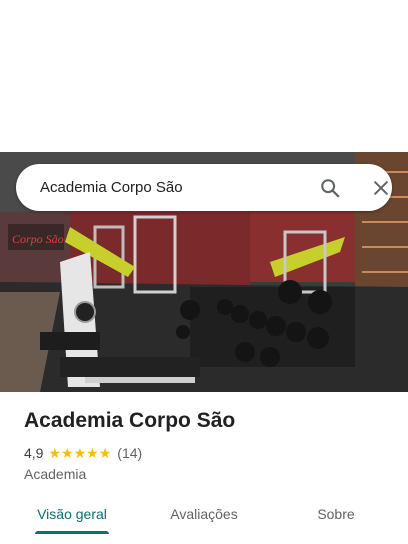 The image size is (408, 544). I want to click on photo-sign-text: Corpo São, so click(38, 239).